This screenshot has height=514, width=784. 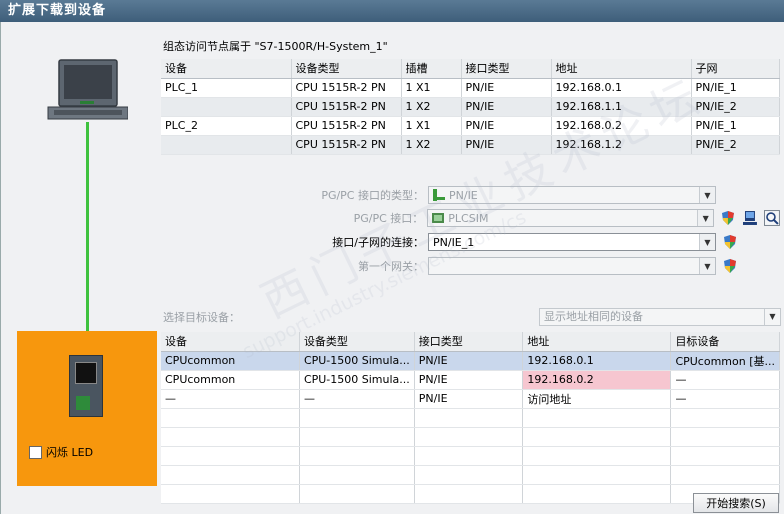 I want to click on pgpc-interface-label: PG/PC 接口：, so click(x=388, y=218).